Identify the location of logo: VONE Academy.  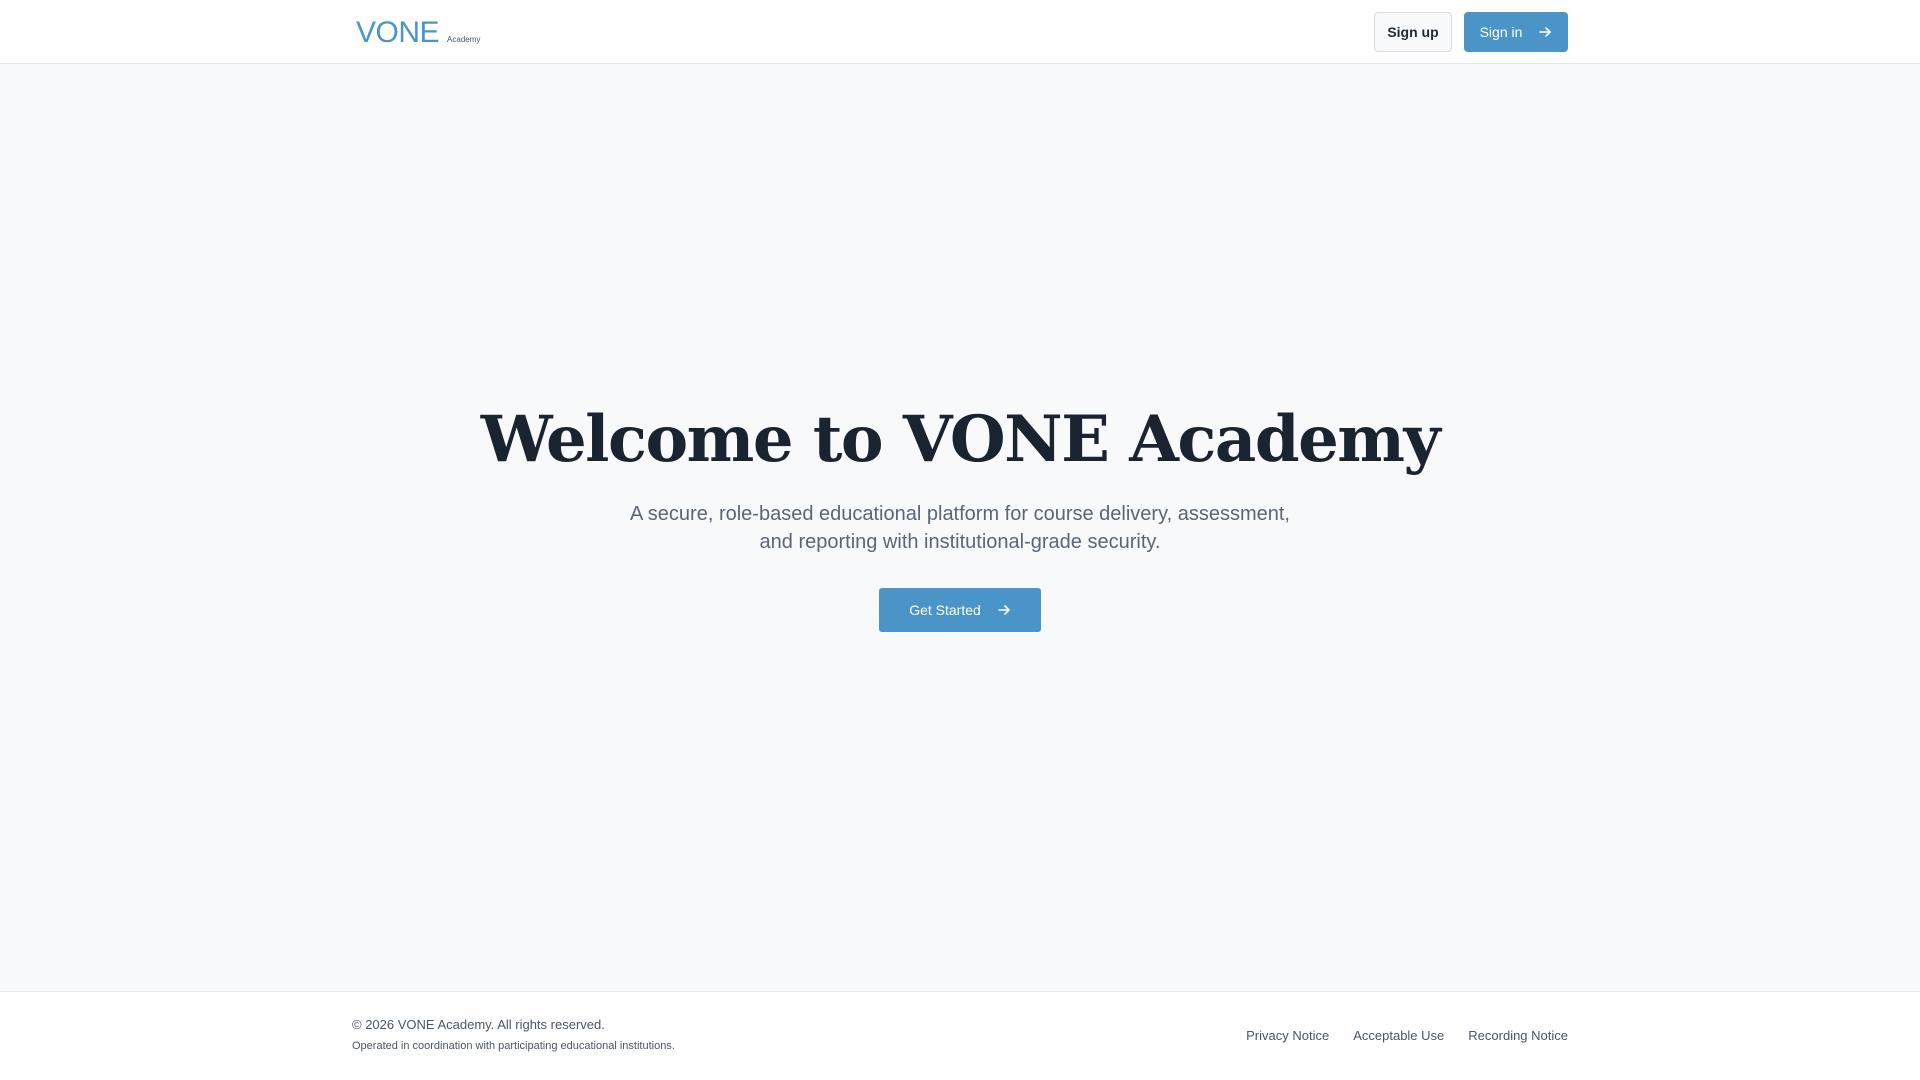
(418, 32).